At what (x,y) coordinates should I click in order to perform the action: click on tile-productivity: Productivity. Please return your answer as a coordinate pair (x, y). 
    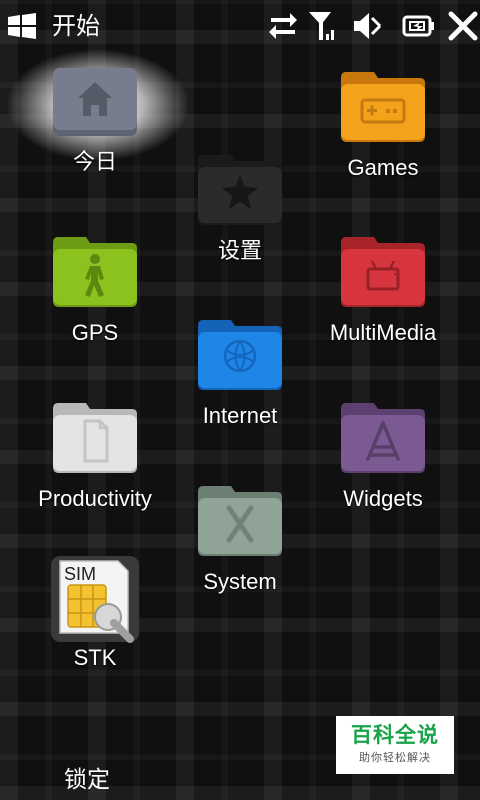
    Looking at the image, I should click on (95, 457).